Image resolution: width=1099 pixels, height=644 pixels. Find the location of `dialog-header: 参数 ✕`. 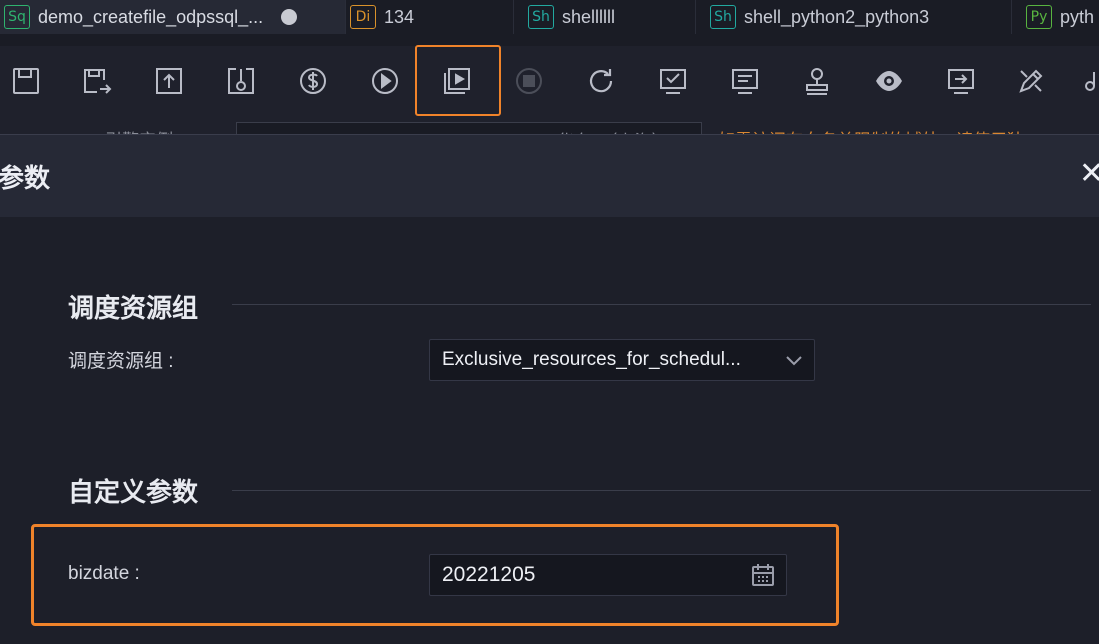

dialog-header: 参数 ✕ is located at coordinates (549, 176).